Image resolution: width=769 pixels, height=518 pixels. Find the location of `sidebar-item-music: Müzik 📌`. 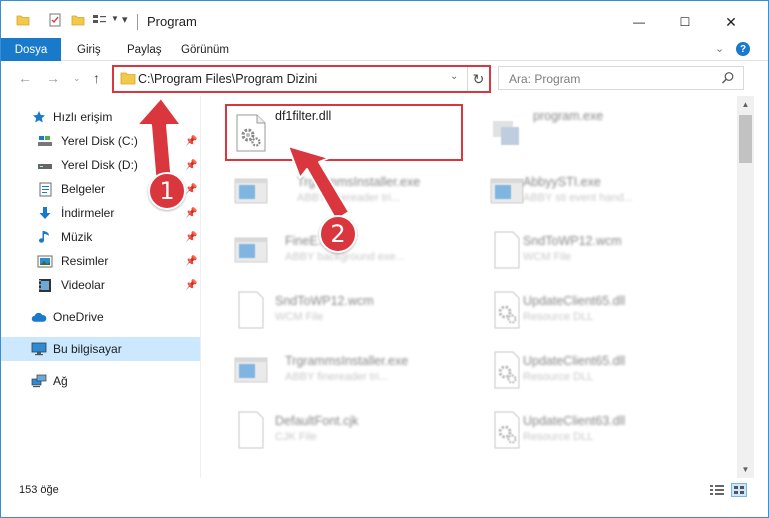

sidebar-item-music: Müzik 📌 is located at coordinates (100, 237).